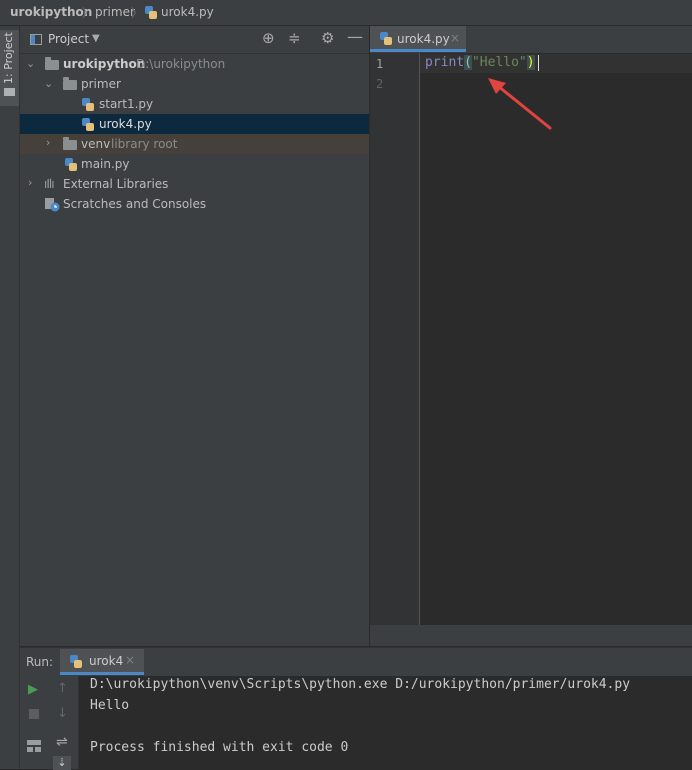  What do you see at coordinates (187, 12) in the screenshot?
I see `breadcrumb-file: urok4.py` at bounding box center [187, 12].